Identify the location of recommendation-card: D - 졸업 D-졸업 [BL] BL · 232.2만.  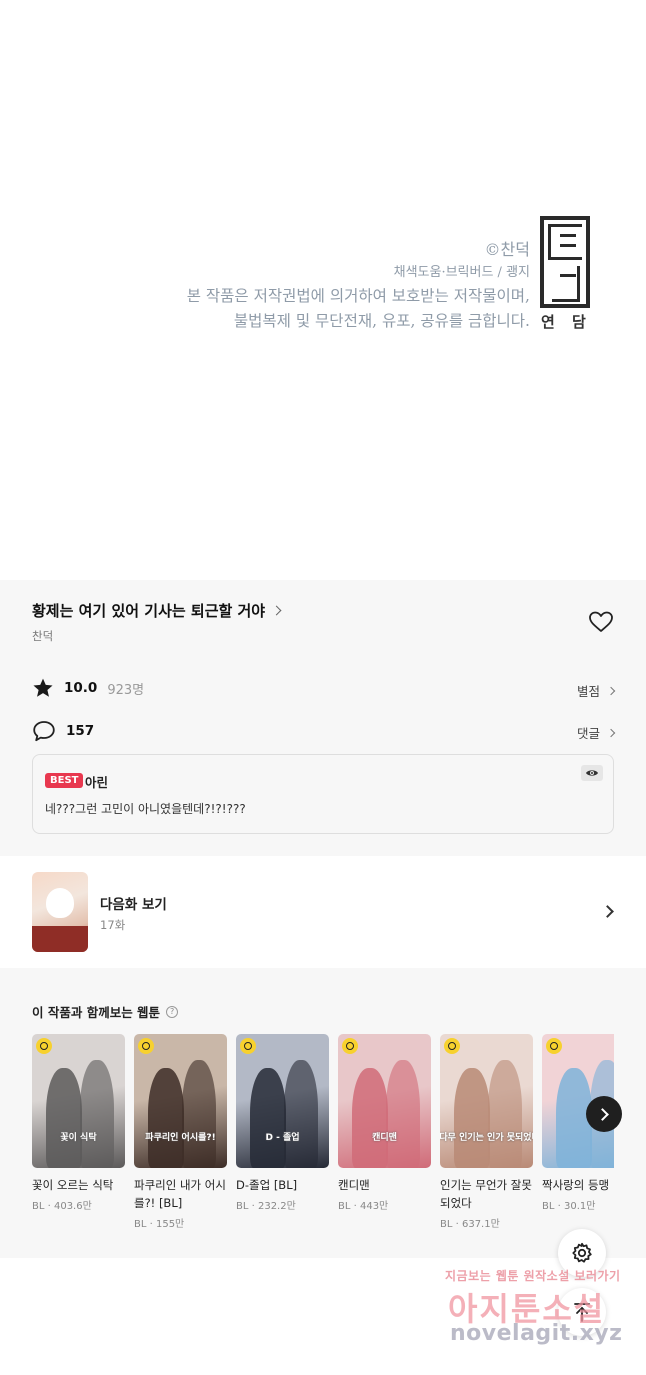
(282, 1123).